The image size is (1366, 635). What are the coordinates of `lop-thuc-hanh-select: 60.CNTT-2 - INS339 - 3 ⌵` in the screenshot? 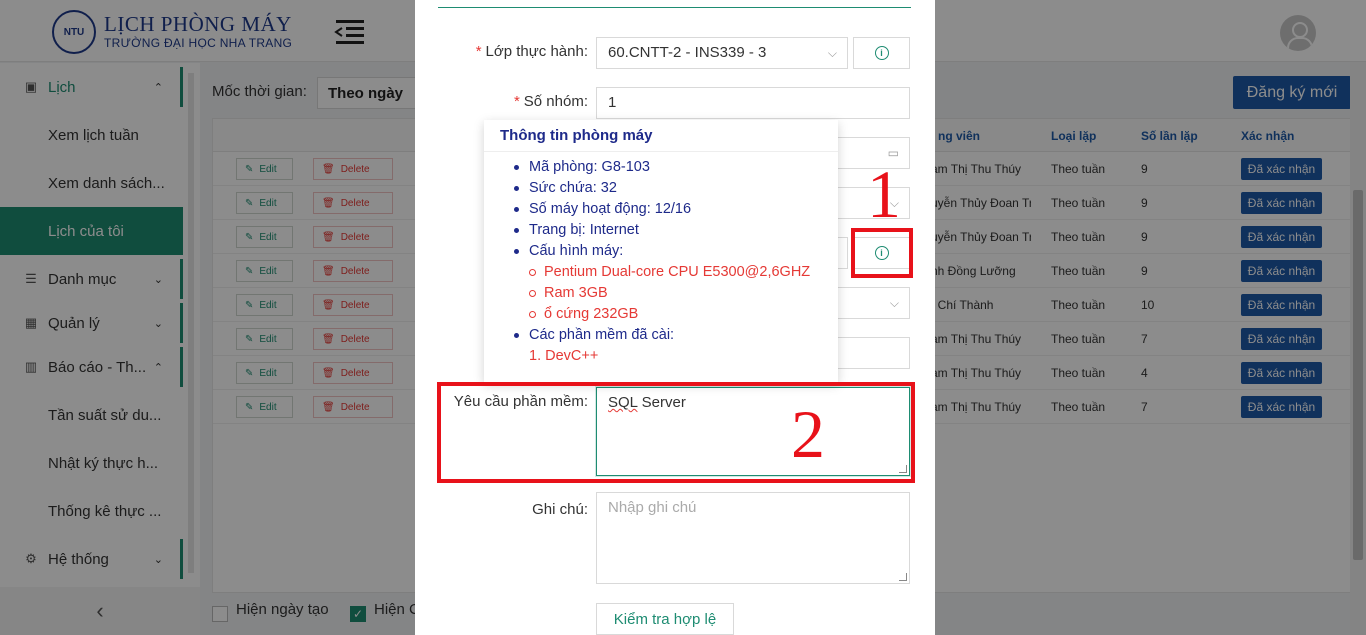 It's located at (722, 53).